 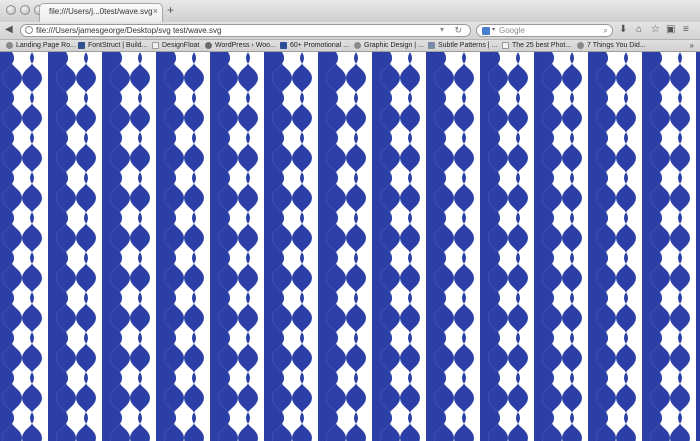 I want to click on home-icon: ⌂, so click(x=639, y=30).